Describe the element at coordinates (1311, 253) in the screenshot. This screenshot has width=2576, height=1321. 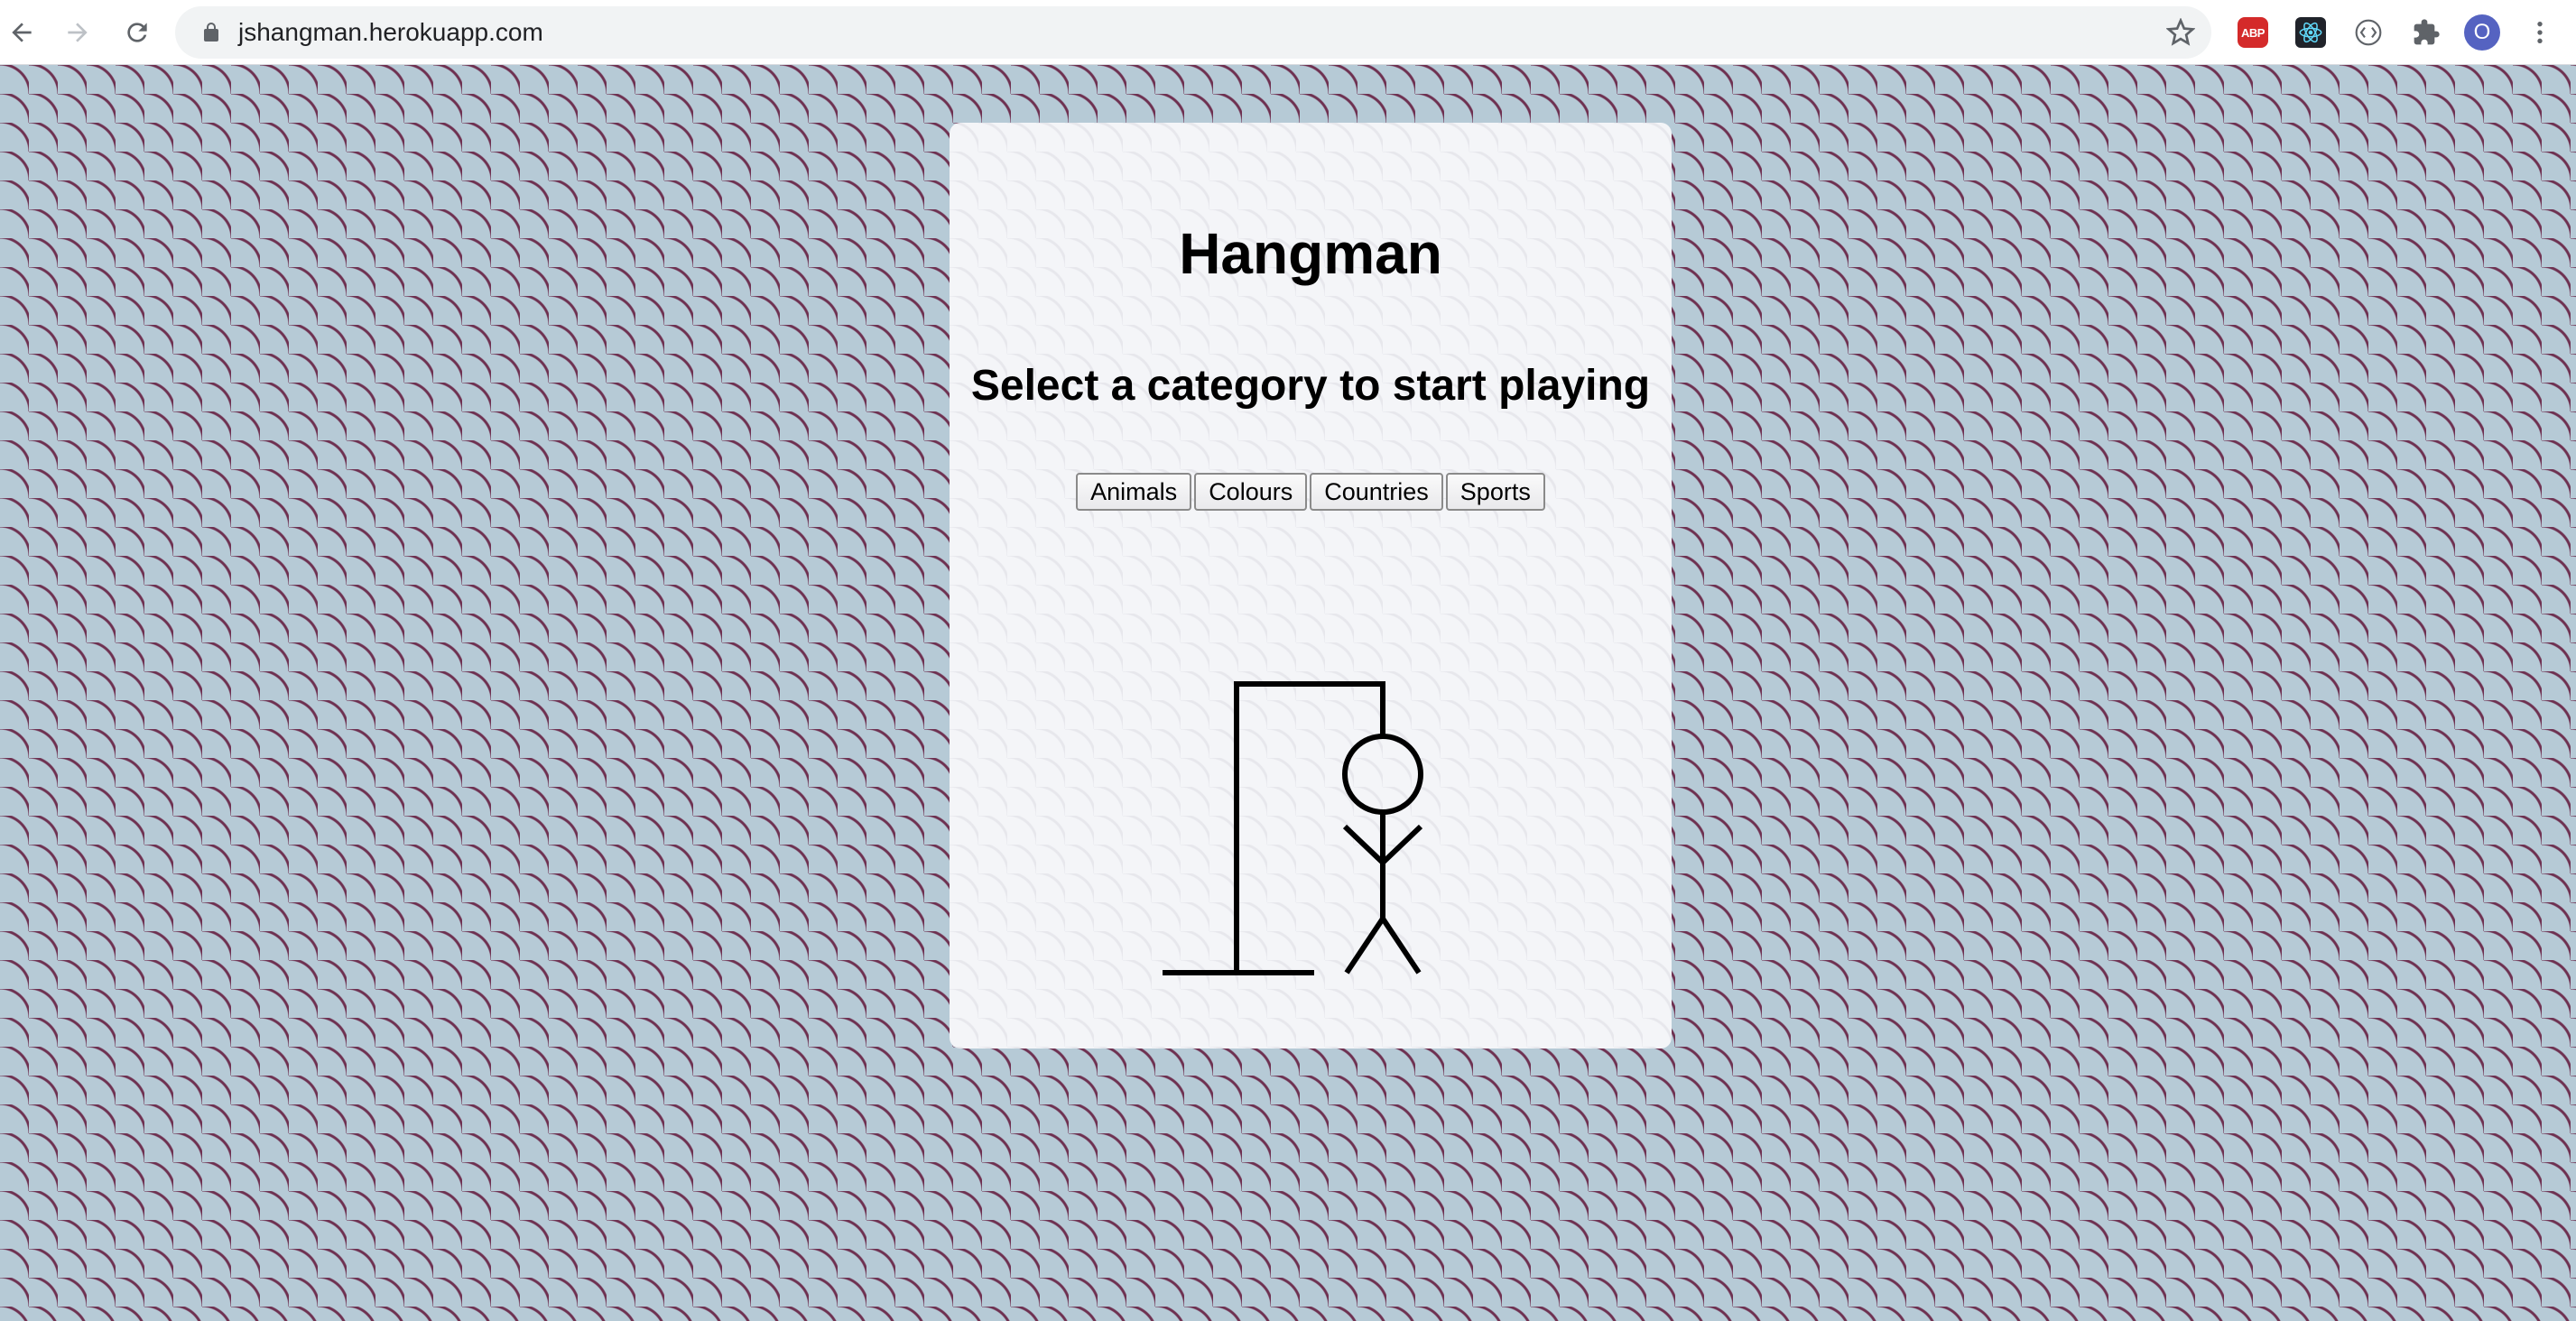
I see `page-title: Hangman` at that location.